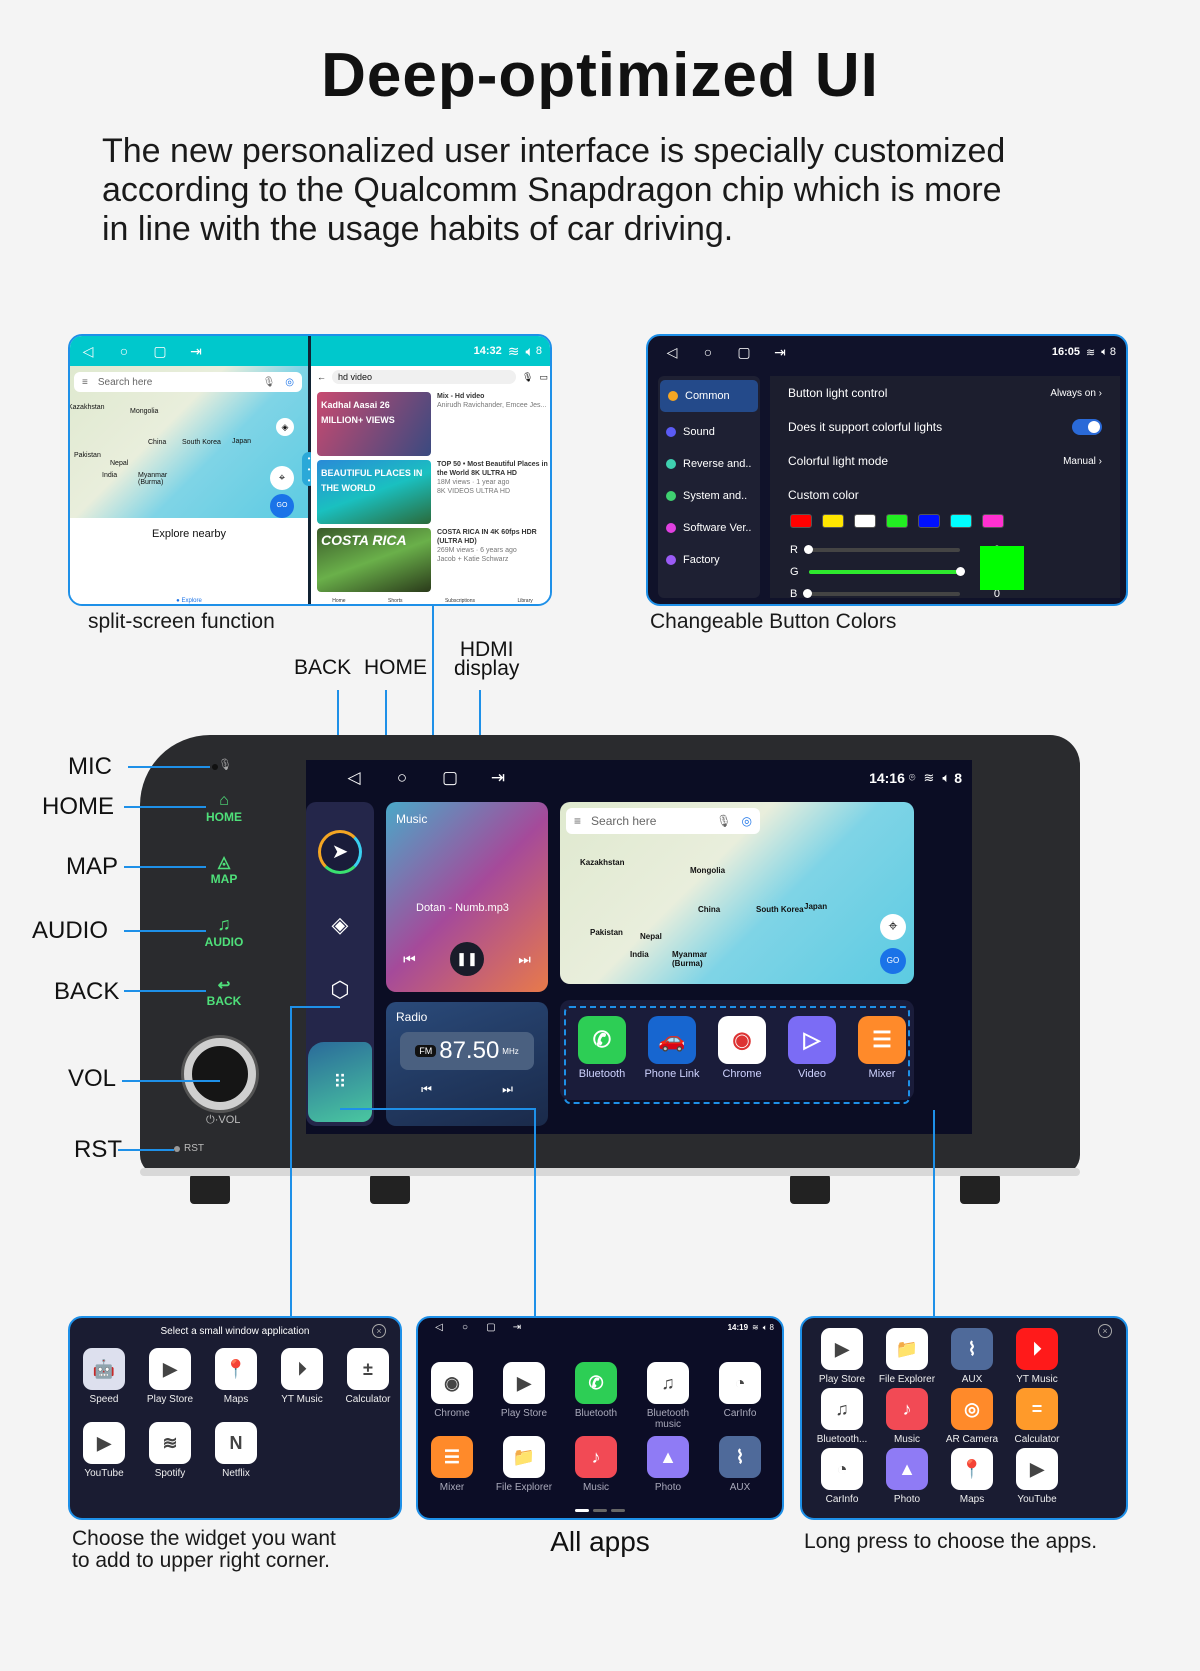 The height and width of the screenshot is (1671, 1200). Describe the element at coordinates (224, 869) in the screenshot. I see `hw-map-button: ◬ MAP` at that location.